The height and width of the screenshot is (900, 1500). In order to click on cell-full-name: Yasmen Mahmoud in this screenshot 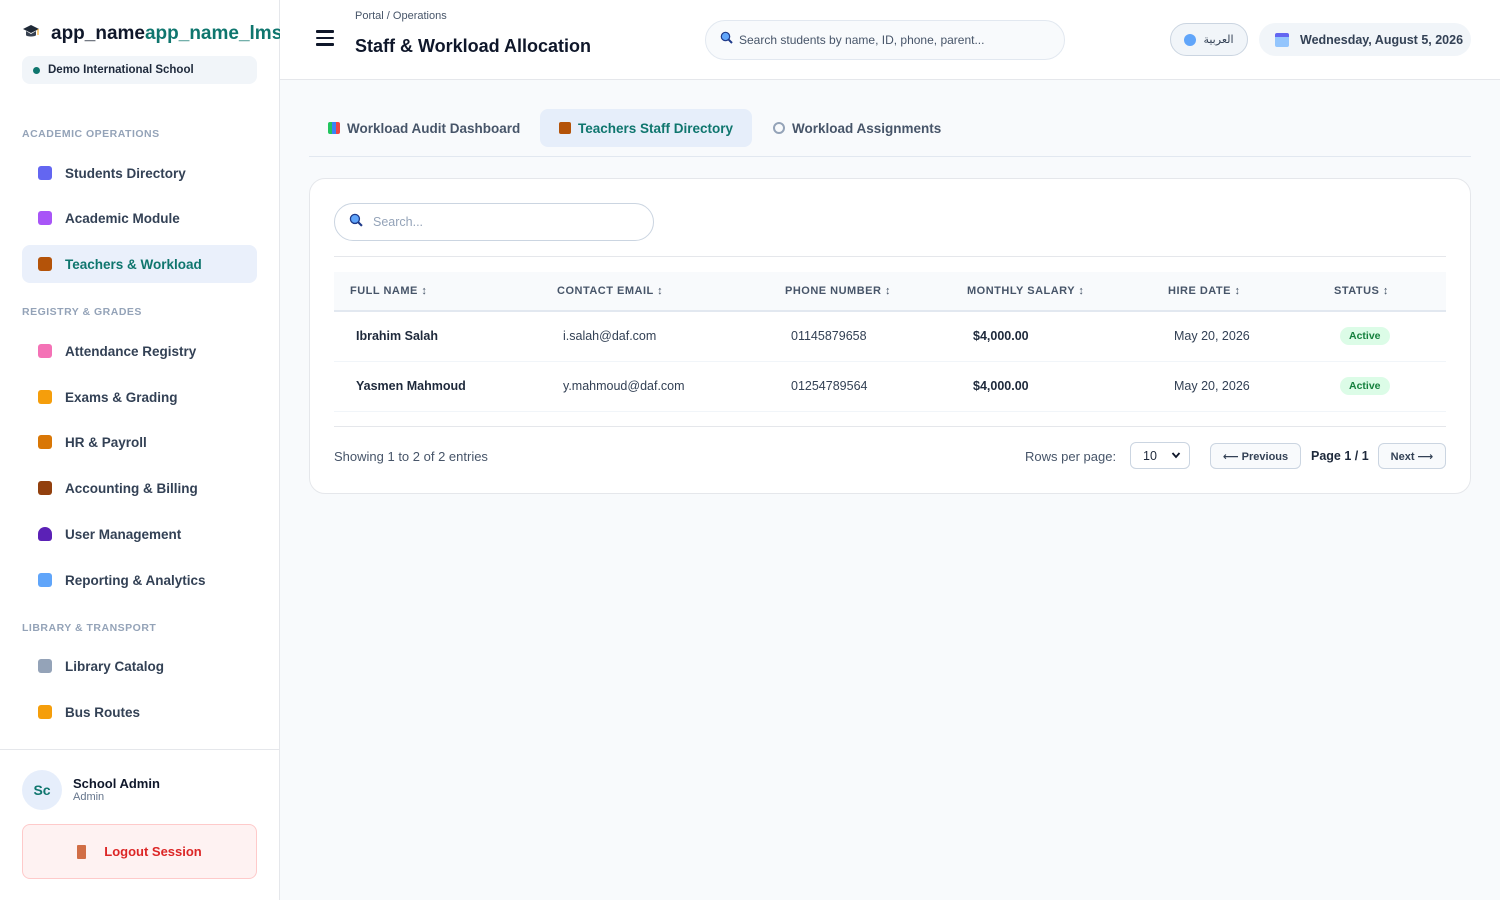, I will do `click(411, 386)`.